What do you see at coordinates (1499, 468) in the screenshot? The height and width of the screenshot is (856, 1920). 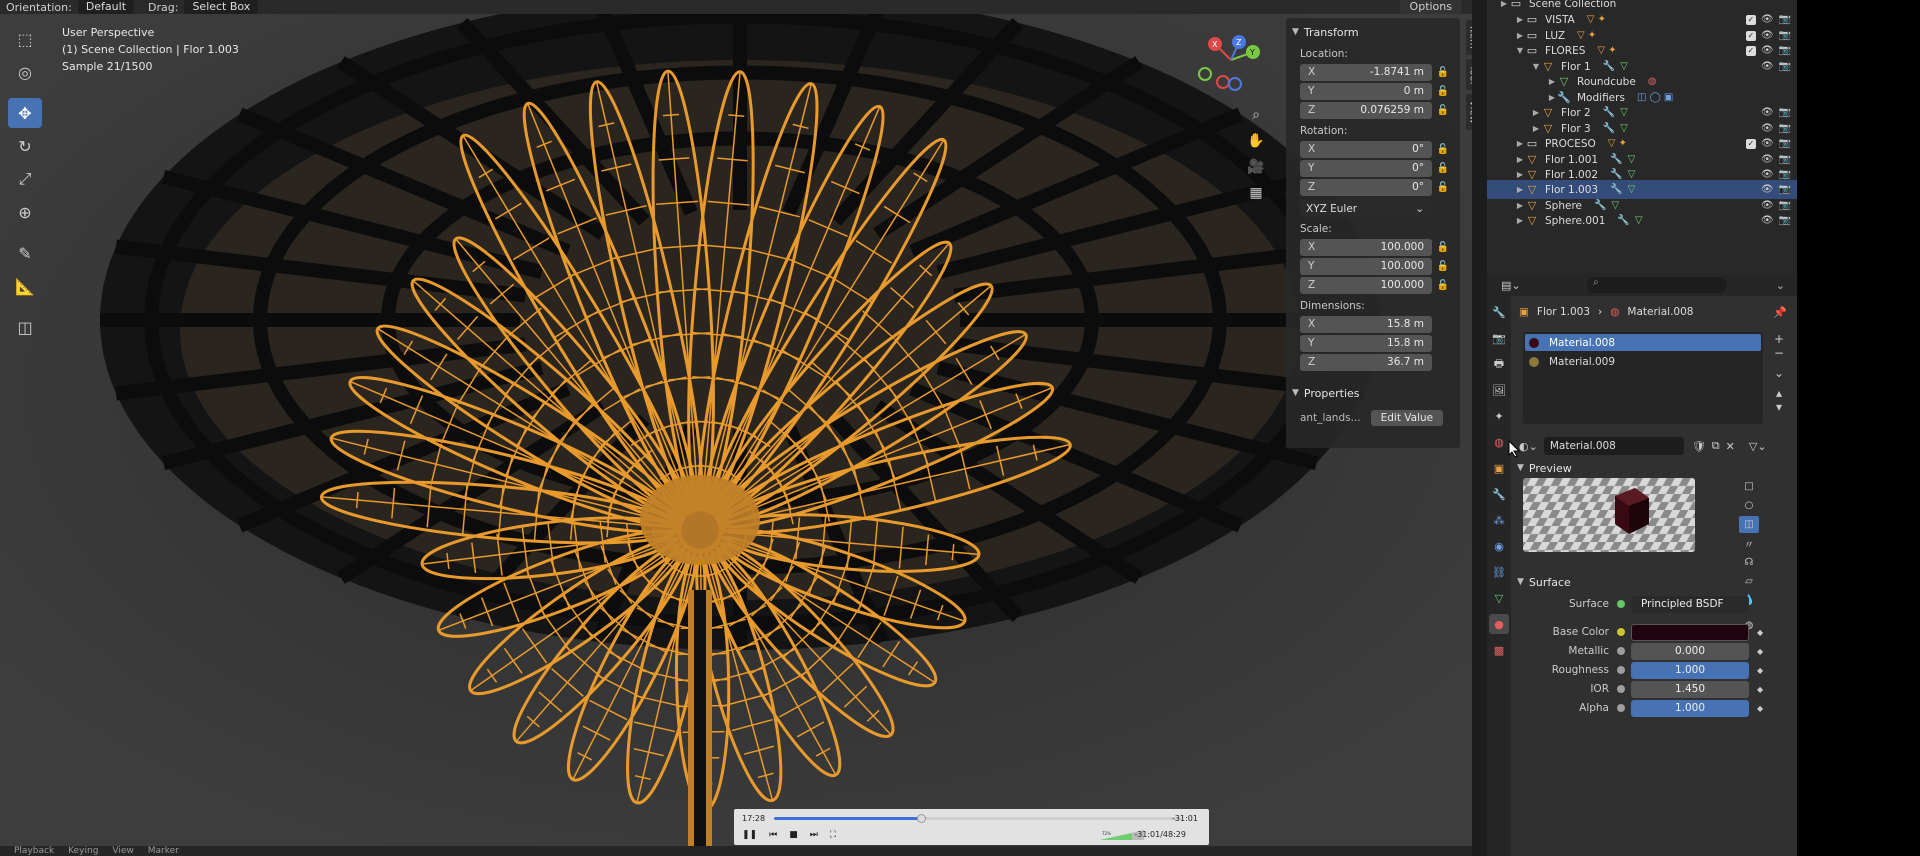 I see `object-tab-icon: ▣` at bounding box center [1499, 468].